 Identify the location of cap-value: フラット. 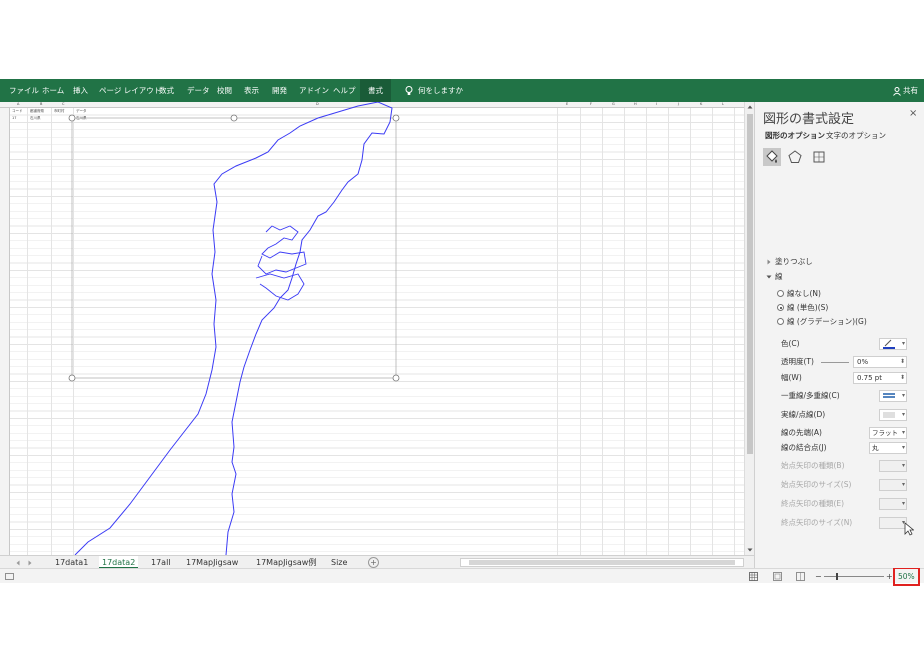
(885, 433).